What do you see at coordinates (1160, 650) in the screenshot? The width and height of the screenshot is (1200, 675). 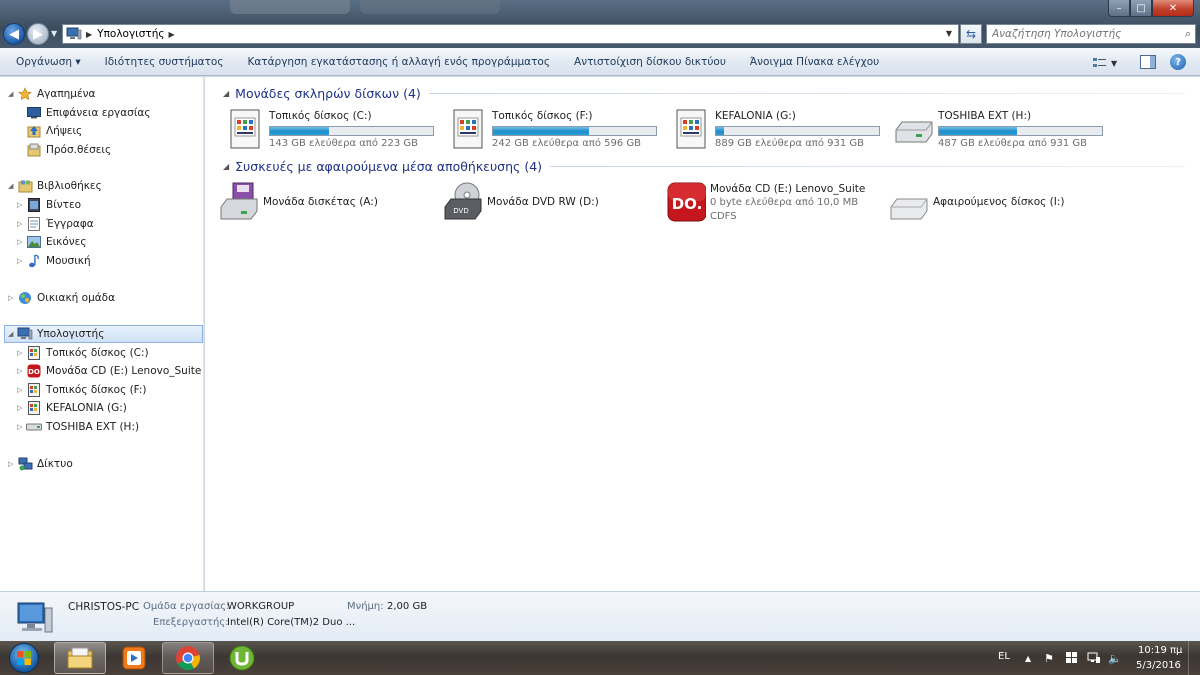 I see `clock-time: 10:19 πμ` at bounding box center [1160, 650].